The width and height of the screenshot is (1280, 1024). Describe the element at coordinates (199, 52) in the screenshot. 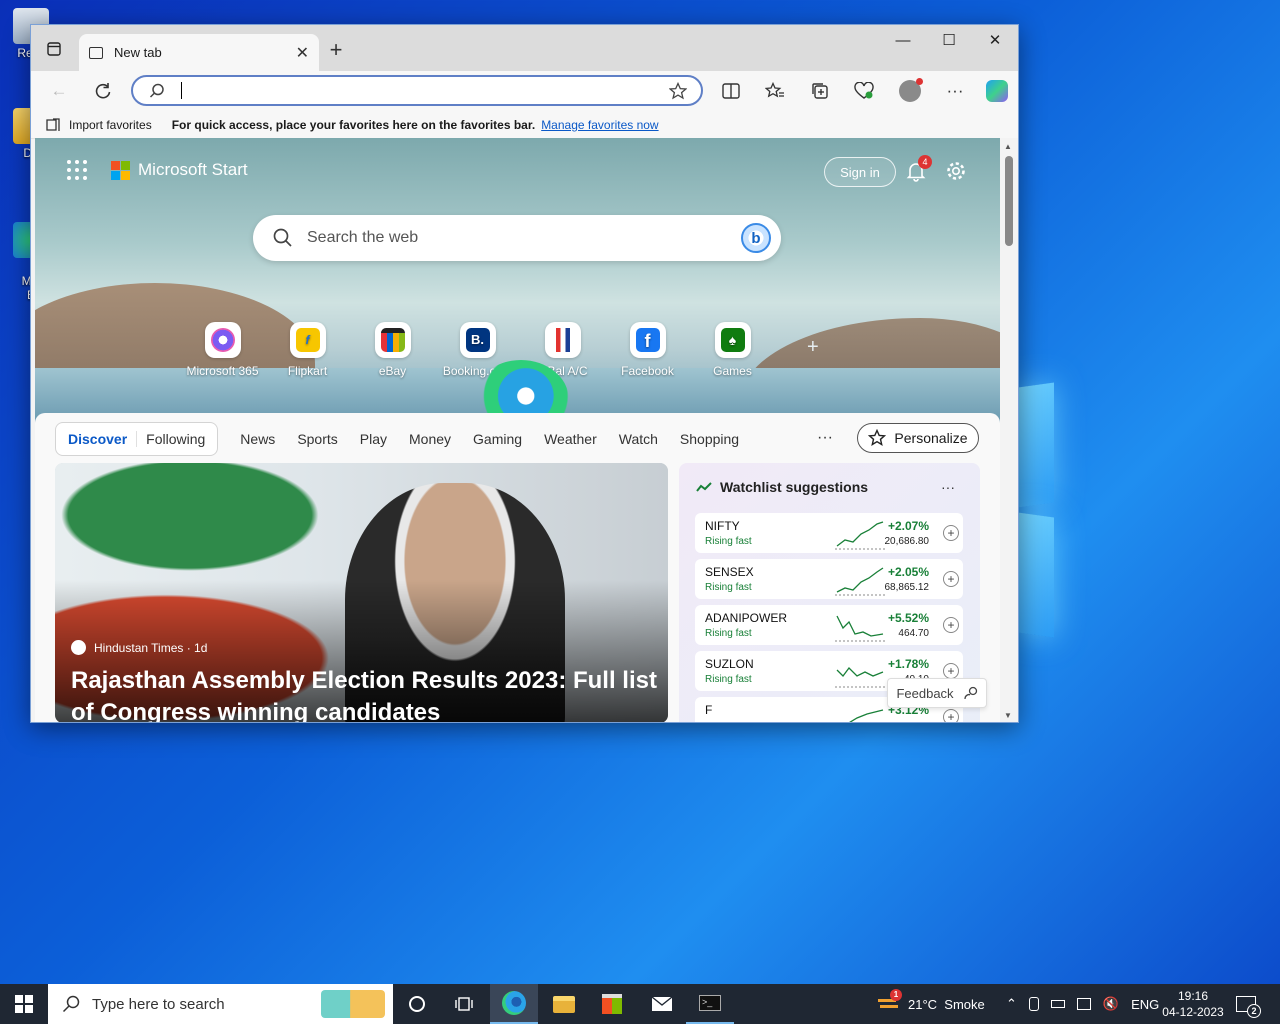

I see `tab-new-tab: New tab ✕` at that location.